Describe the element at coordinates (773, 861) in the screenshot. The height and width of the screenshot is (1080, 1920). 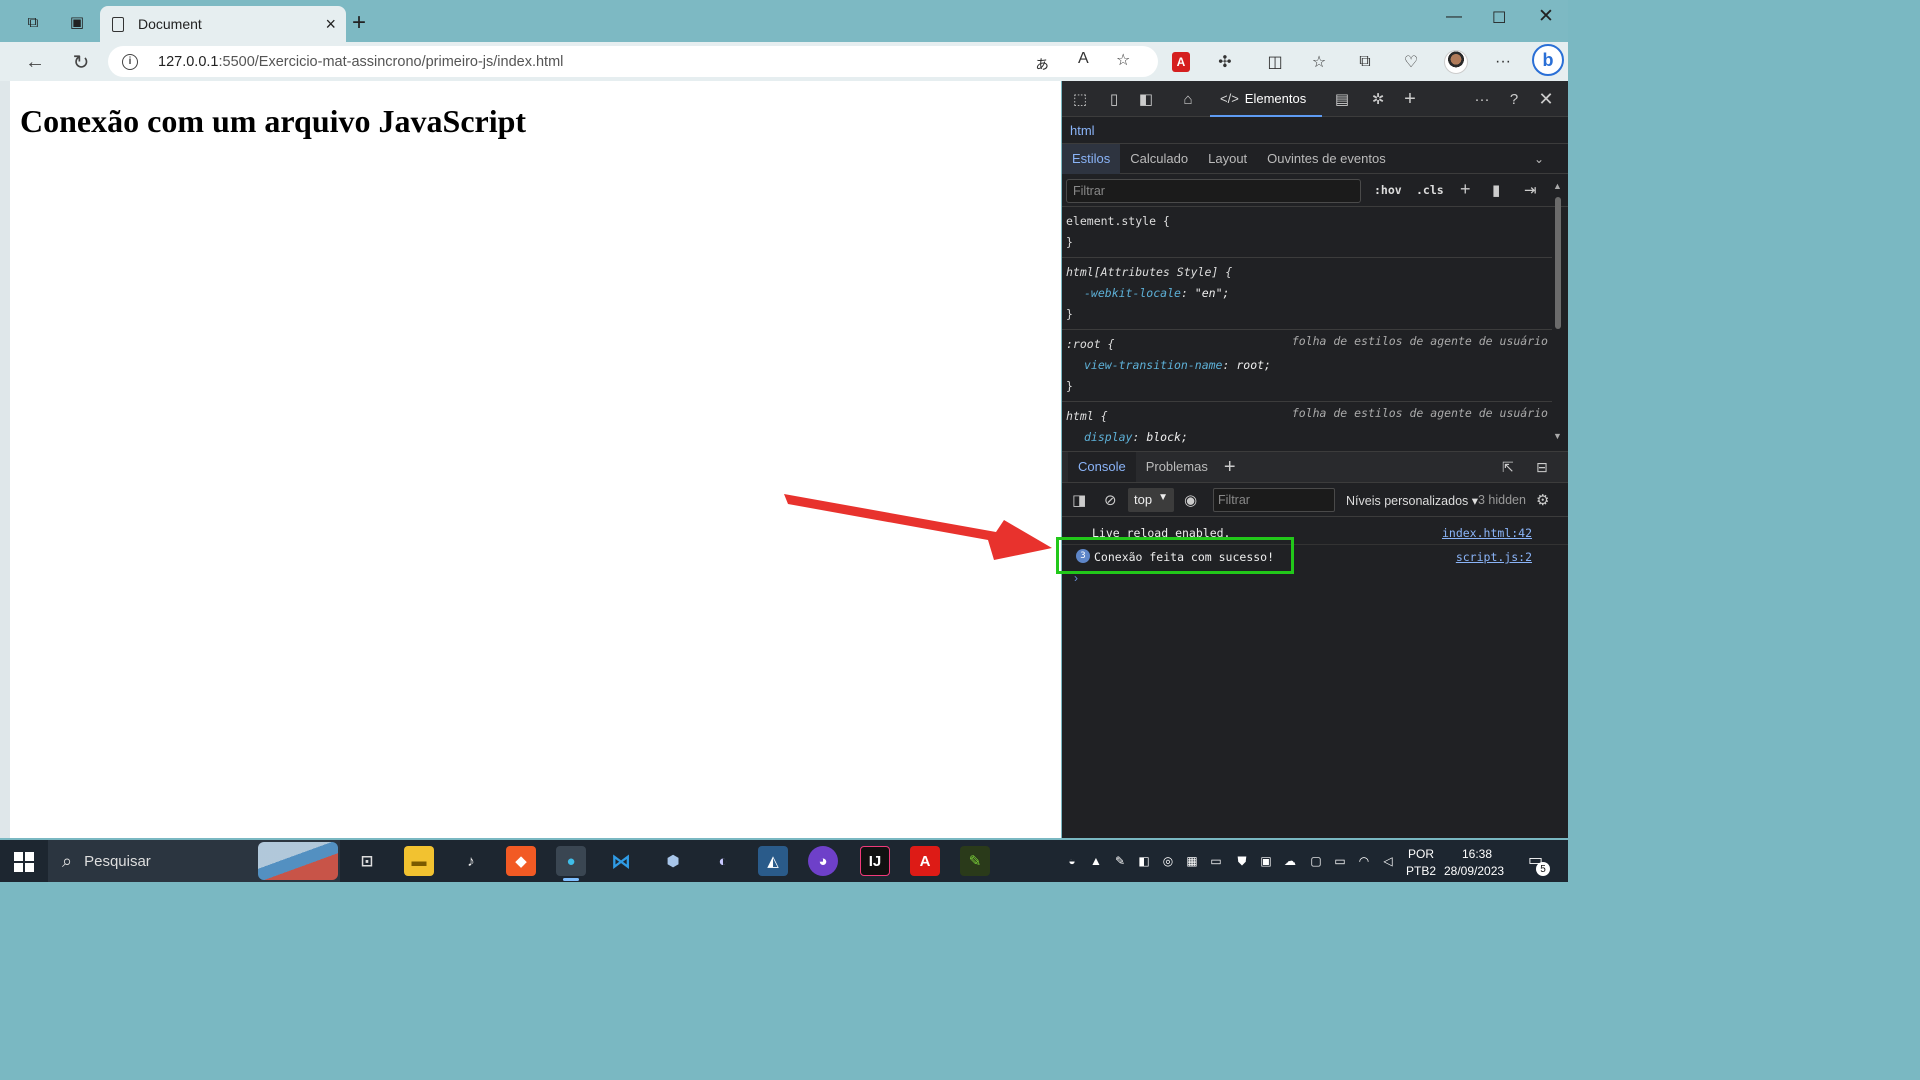
I see `mysql-workbench-icon: ◭` at that location.